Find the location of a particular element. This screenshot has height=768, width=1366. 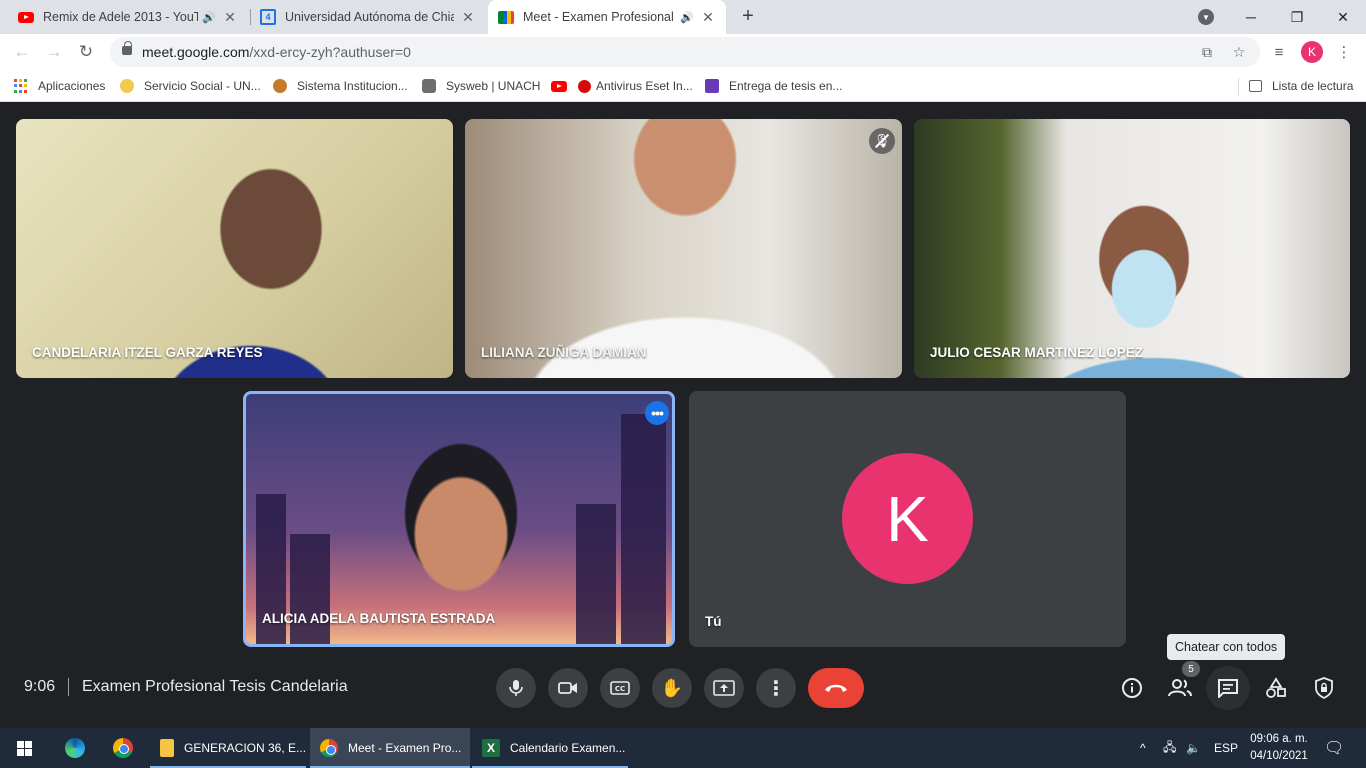

back-button: ← is located at coordinates (22, 52).